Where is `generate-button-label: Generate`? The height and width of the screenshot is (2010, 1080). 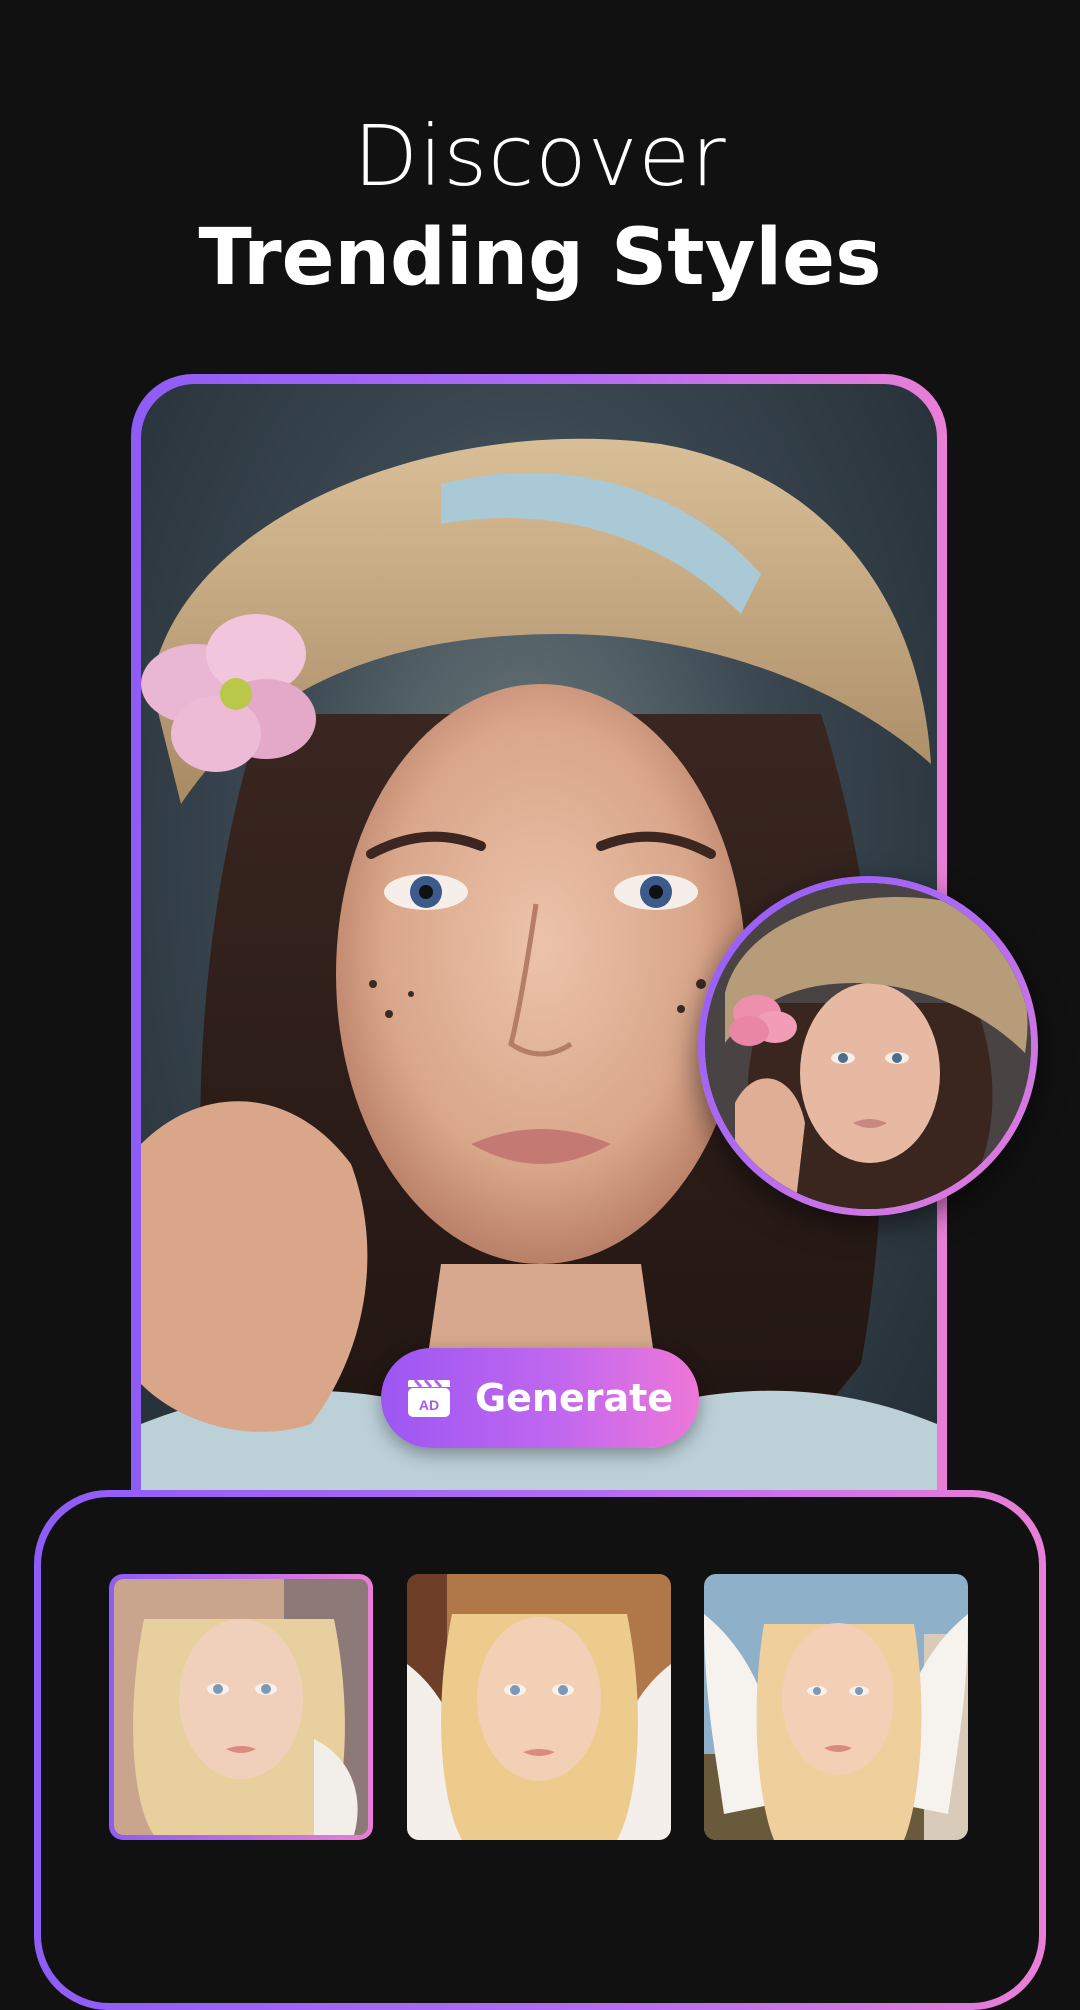
generate-button-label: Generate is located at coordinates (574, 1398).